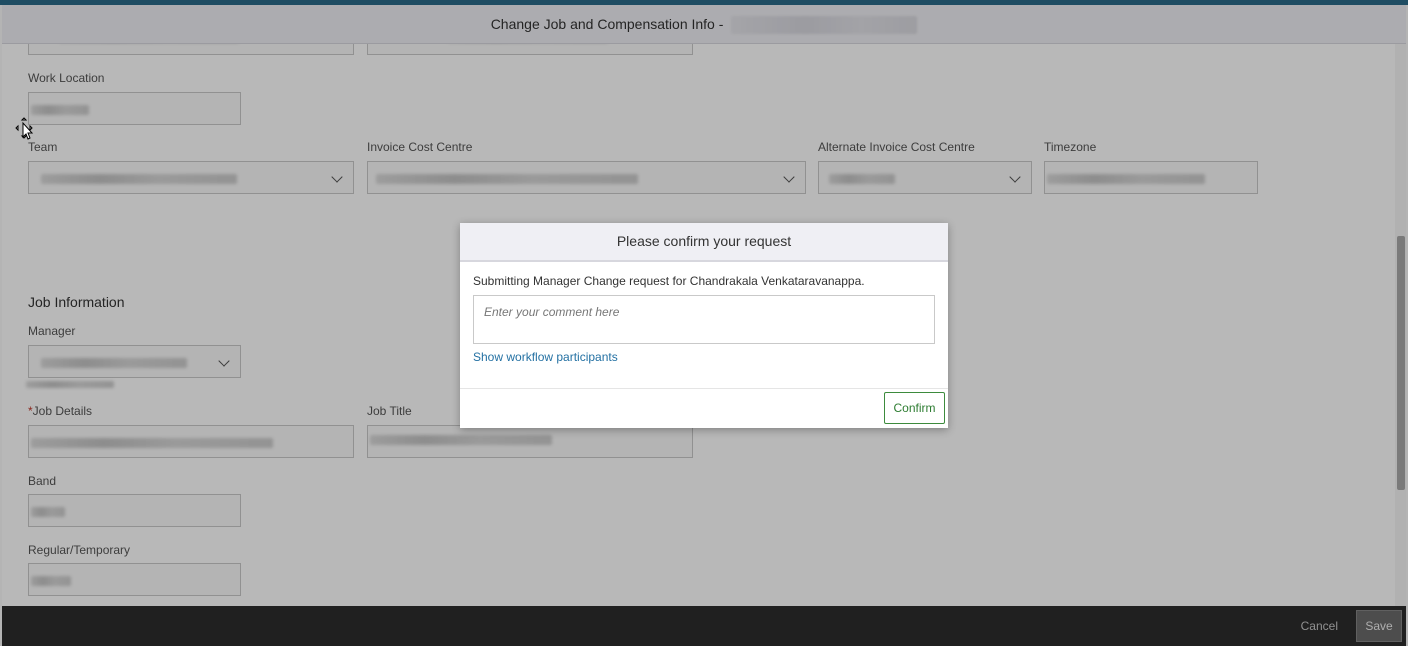  Describe the element at coordinates (914, 408) in the screenshot. I see `confirm-button: Confirm` at that location.